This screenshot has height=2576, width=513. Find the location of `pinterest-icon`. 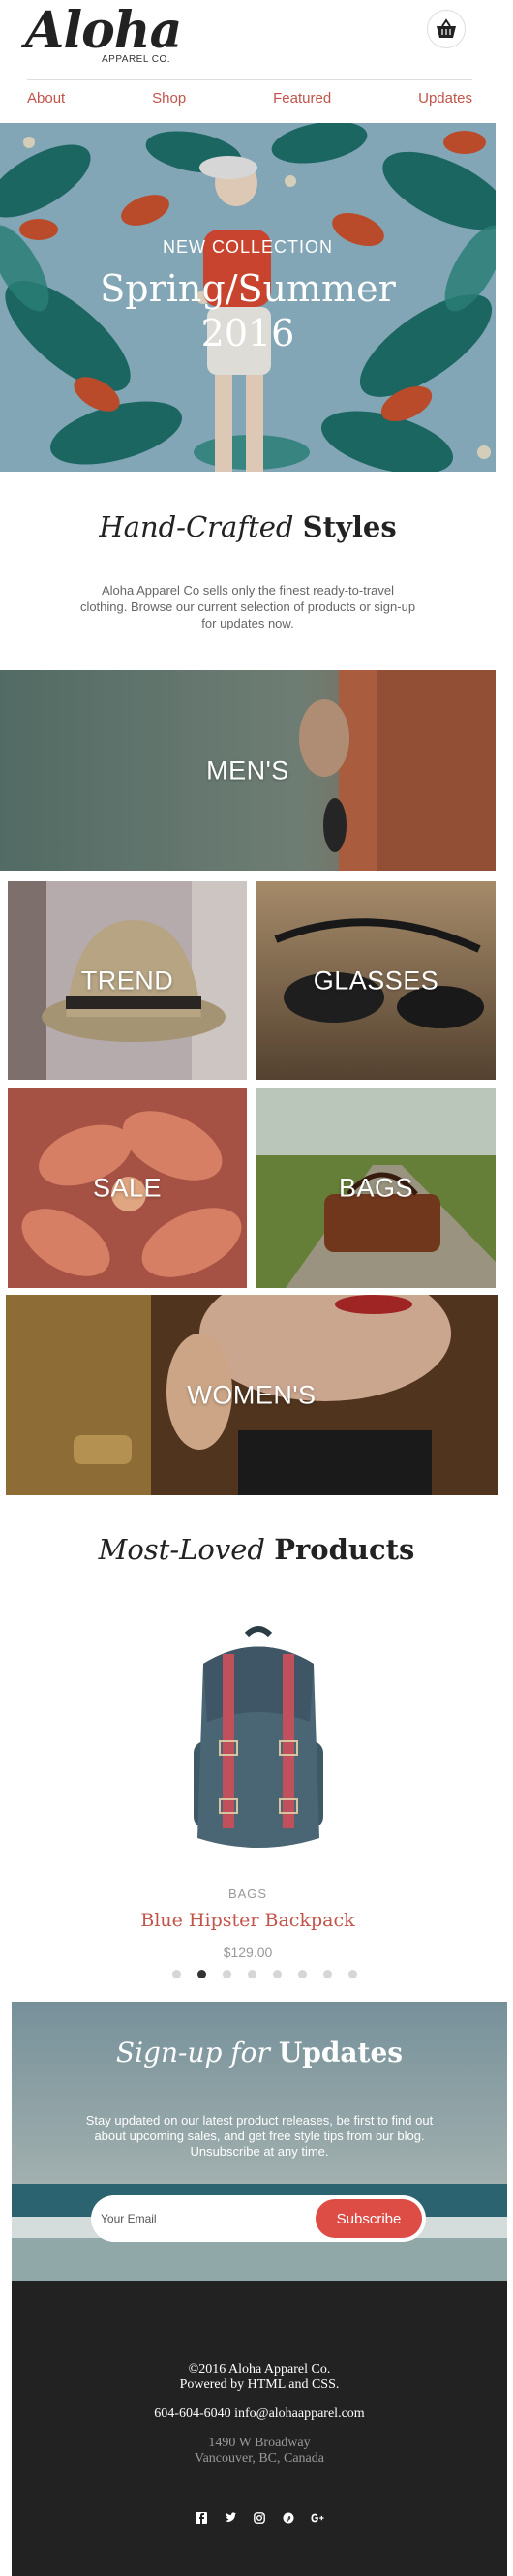

pinterest-icon is located at coordinates (289, 2518).